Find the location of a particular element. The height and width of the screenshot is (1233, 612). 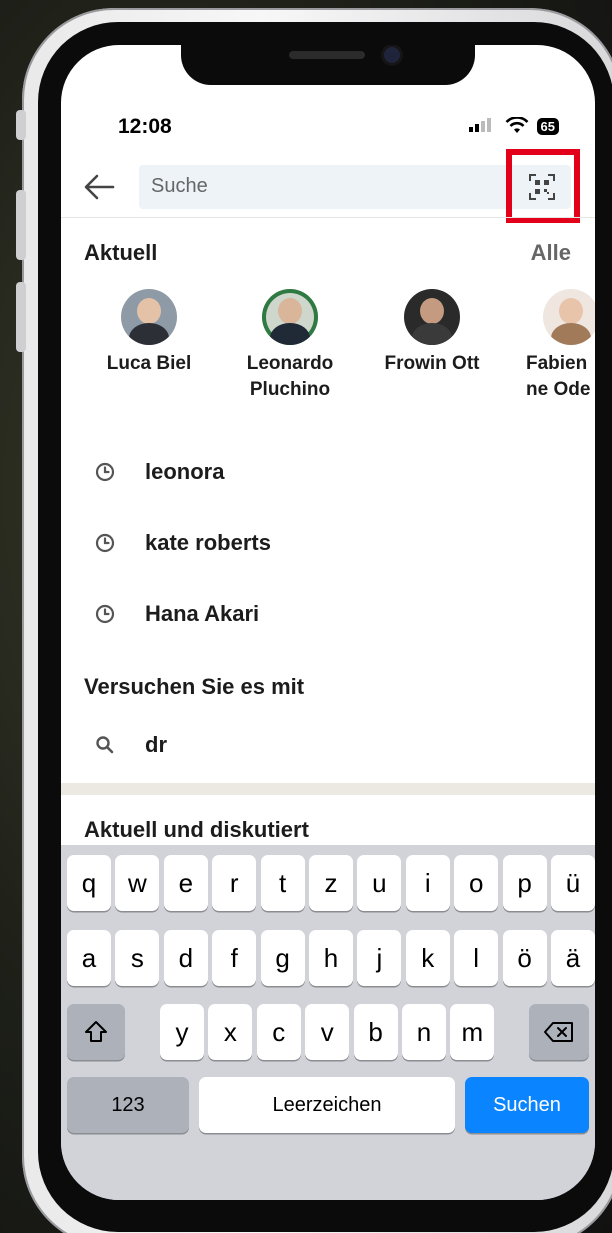

key-i: i is located at coordinates (427, 883).